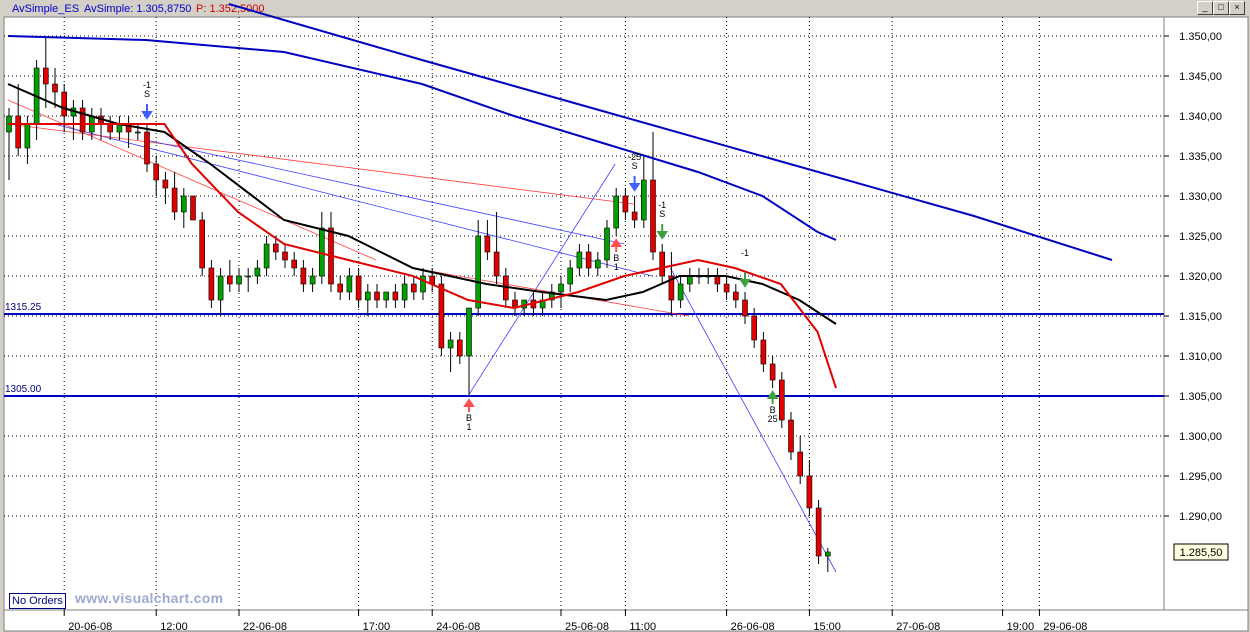 Image resolution: width=1250 pixels, height=632 pixels. Describe the element at coordinates (1237, 8) in the screenshot. I see `close-button: ×` at that location.